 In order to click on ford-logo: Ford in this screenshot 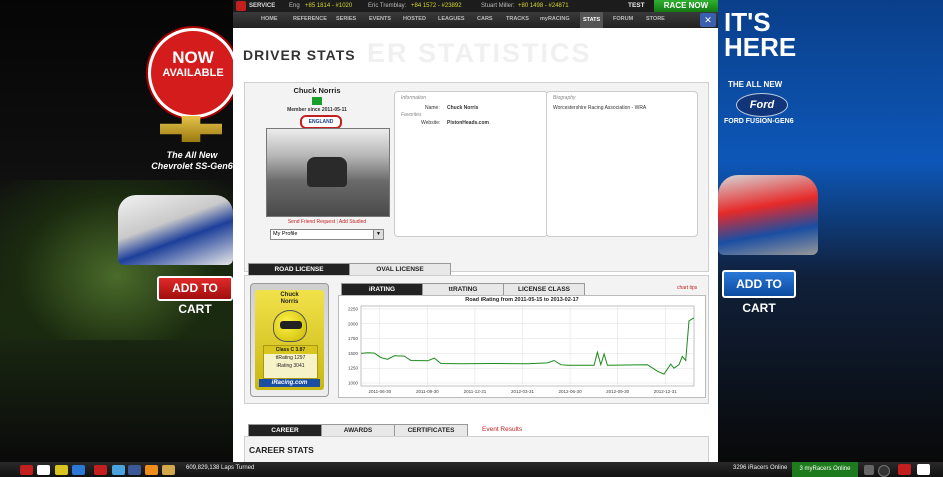, I will do `click(762, 105)`.